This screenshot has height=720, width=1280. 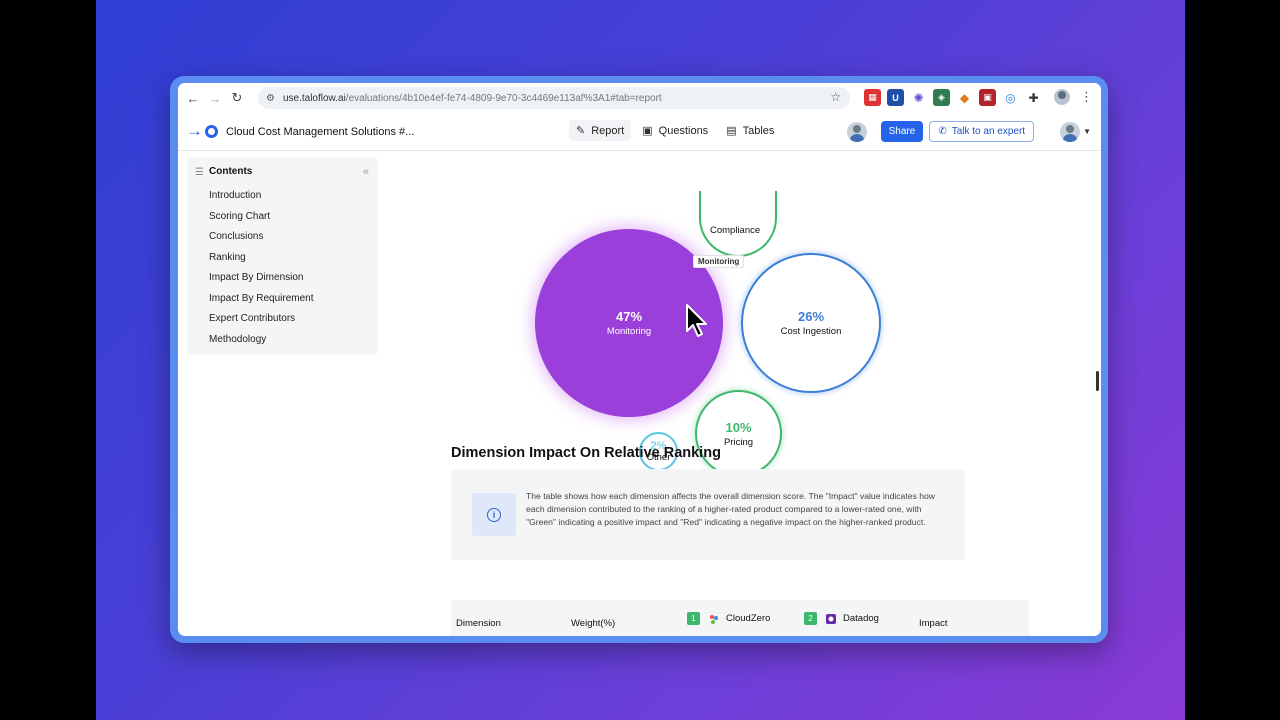 What do you see at coordinates (693, 618) in the screenshot?
I see `rank-badge-1: 1` at bounding box center [693, 618].